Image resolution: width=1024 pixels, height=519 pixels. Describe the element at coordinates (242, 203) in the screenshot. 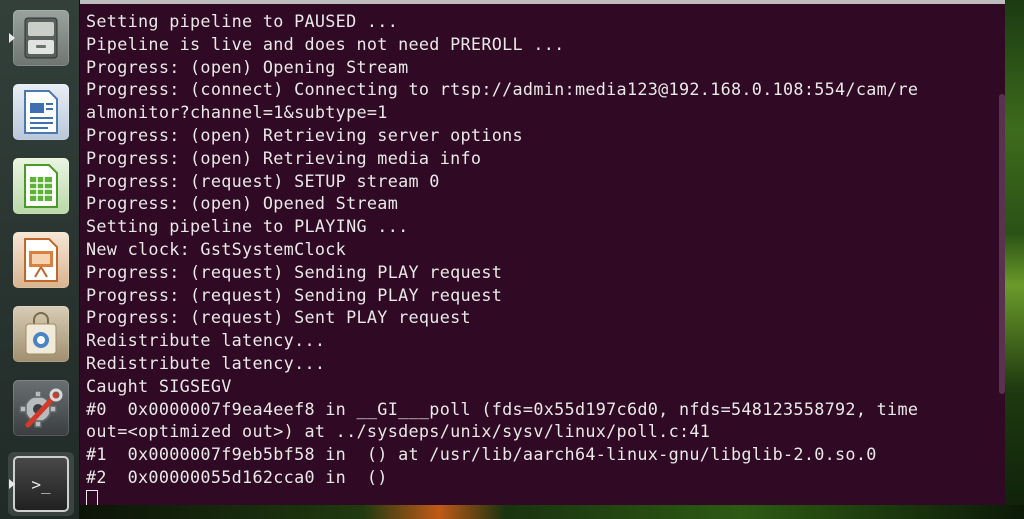

I see `terminal-line: Progress: (open) Opened Stream` at that location.